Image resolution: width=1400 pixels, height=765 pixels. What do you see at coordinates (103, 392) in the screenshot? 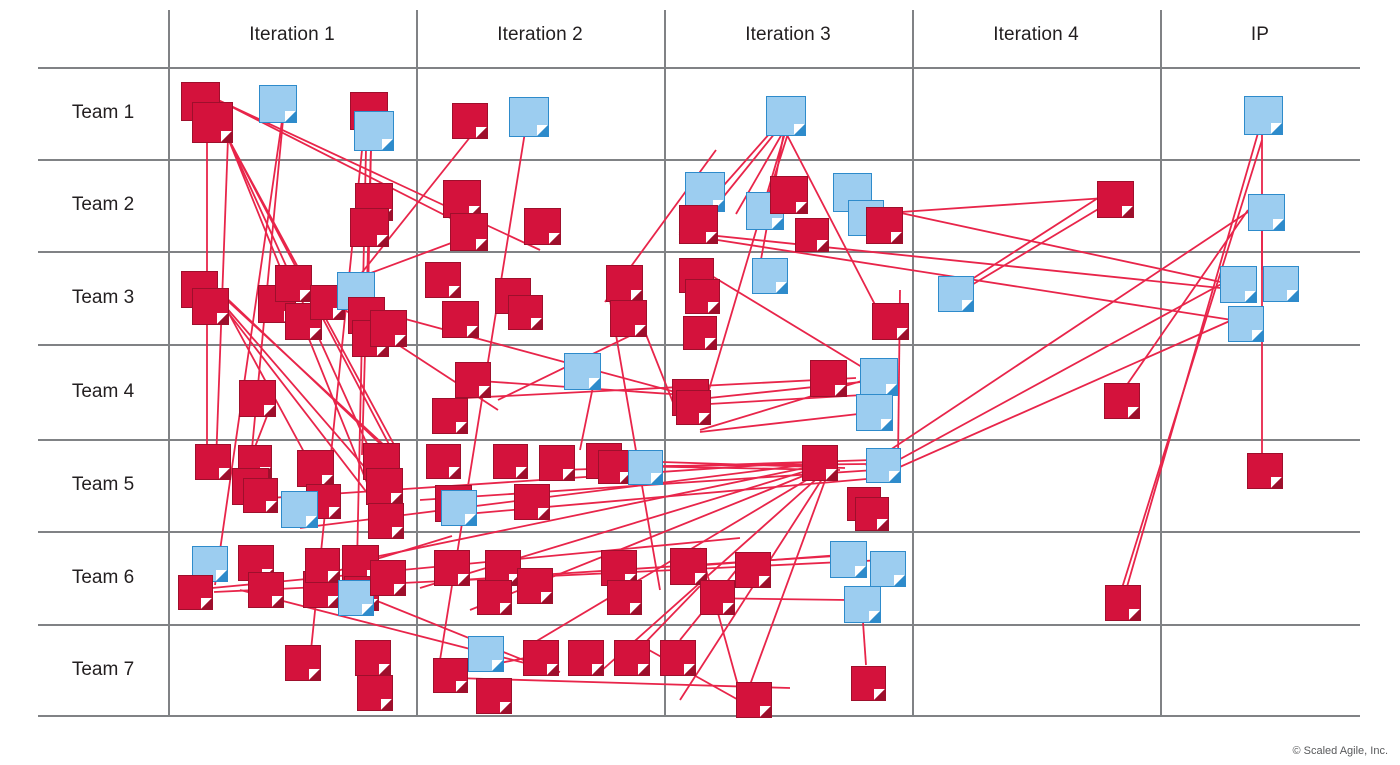
I see `row-label-team-4: Team 4` at bounding box center [103, 392].